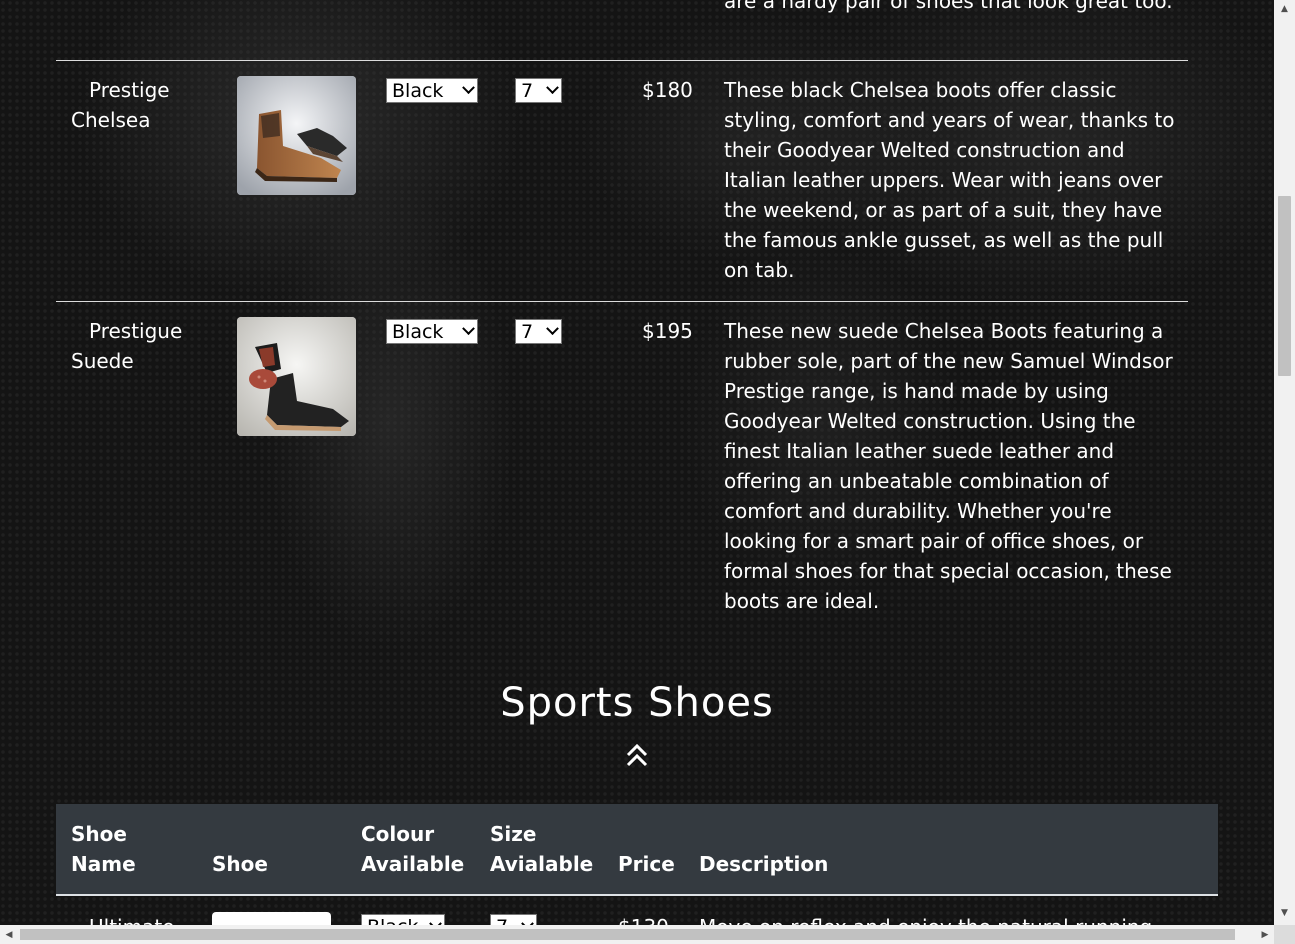  Describe the element at coordinates (1284, 934) in the screenshot. I see `scrollbar-corner` at that location.